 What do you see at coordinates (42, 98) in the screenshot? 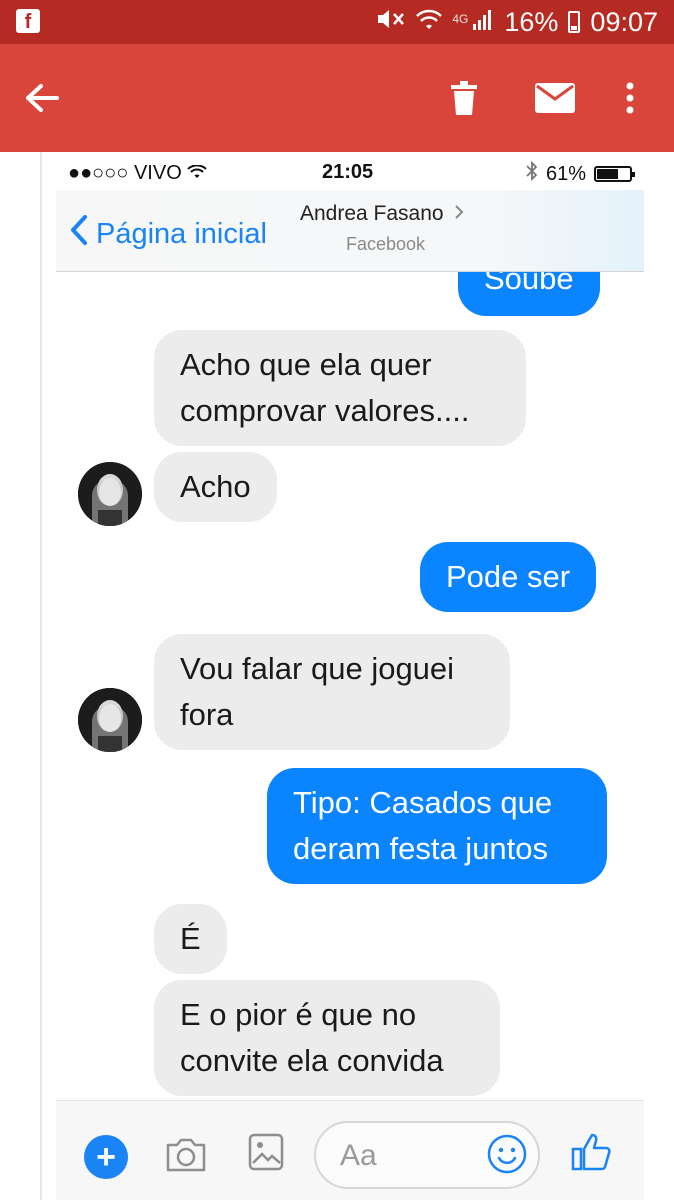
I see `back-arrow-icon` at bounding box center [42, 98].